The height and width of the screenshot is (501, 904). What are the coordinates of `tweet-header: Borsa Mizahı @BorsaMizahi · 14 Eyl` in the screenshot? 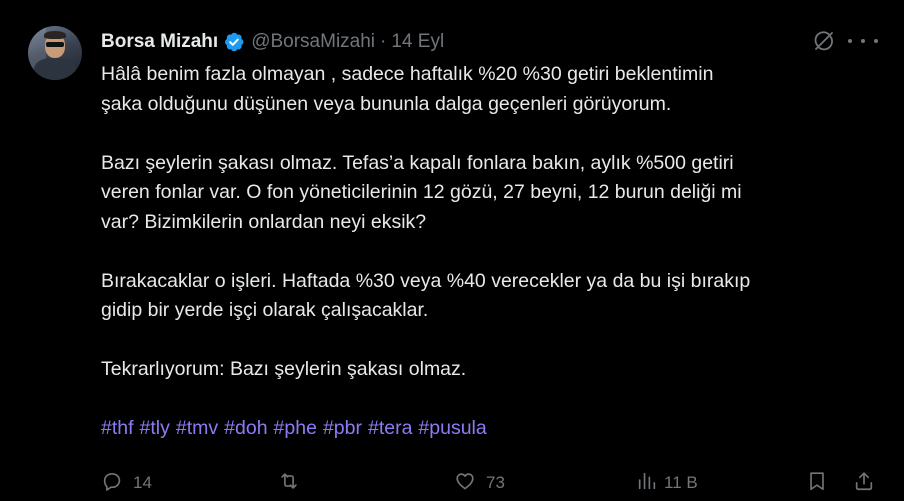 It's located at (272, 42).